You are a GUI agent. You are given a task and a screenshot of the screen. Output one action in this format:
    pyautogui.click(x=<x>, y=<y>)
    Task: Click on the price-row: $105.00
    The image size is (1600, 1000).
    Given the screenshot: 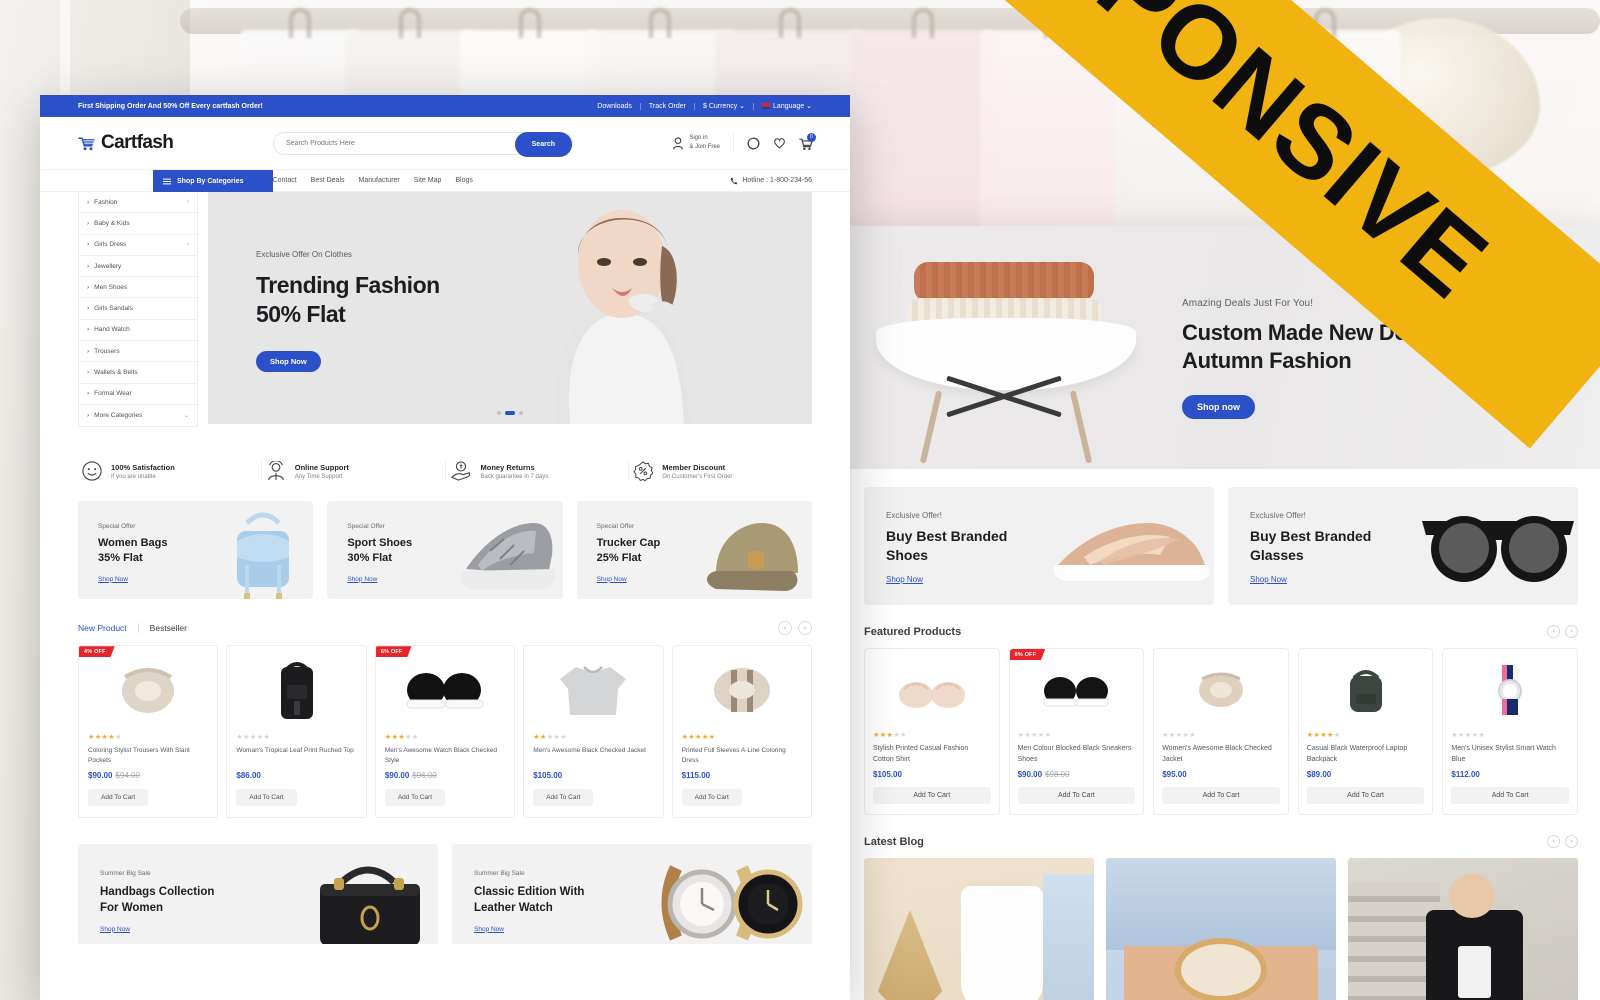 What is the action you would take?
    pyautogui.click(x=932, y=774)
    